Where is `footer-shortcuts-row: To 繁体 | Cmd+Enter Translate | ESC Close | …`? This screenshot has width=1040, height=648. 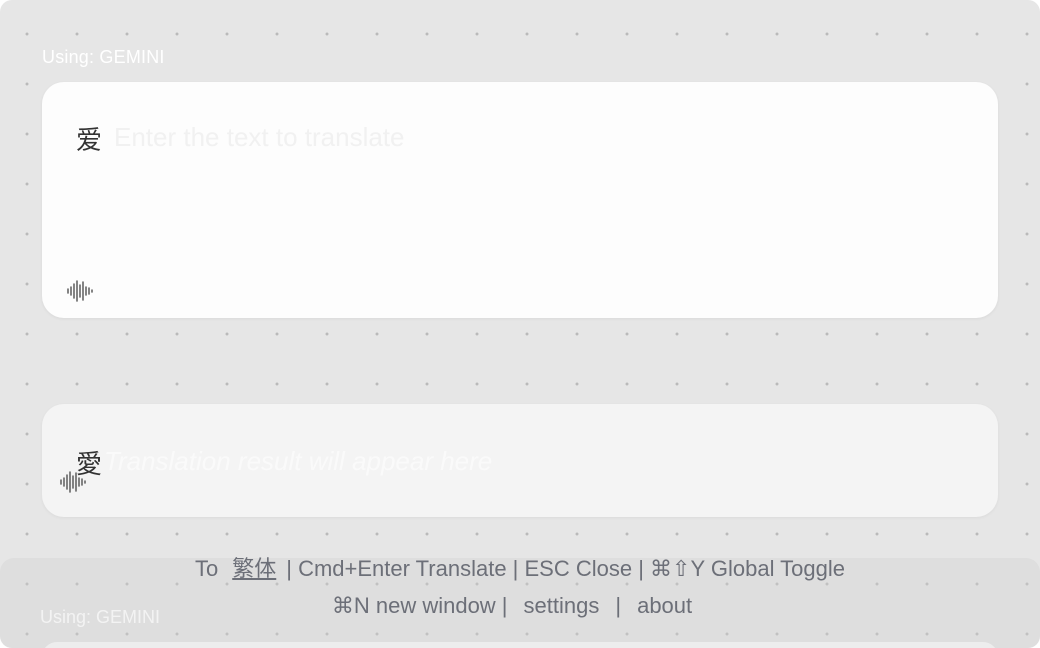 footer-shortcuts-row: To 繁体 | Cmd+Enter Translate | ESC Close | … is located at coordinates (520, 567).